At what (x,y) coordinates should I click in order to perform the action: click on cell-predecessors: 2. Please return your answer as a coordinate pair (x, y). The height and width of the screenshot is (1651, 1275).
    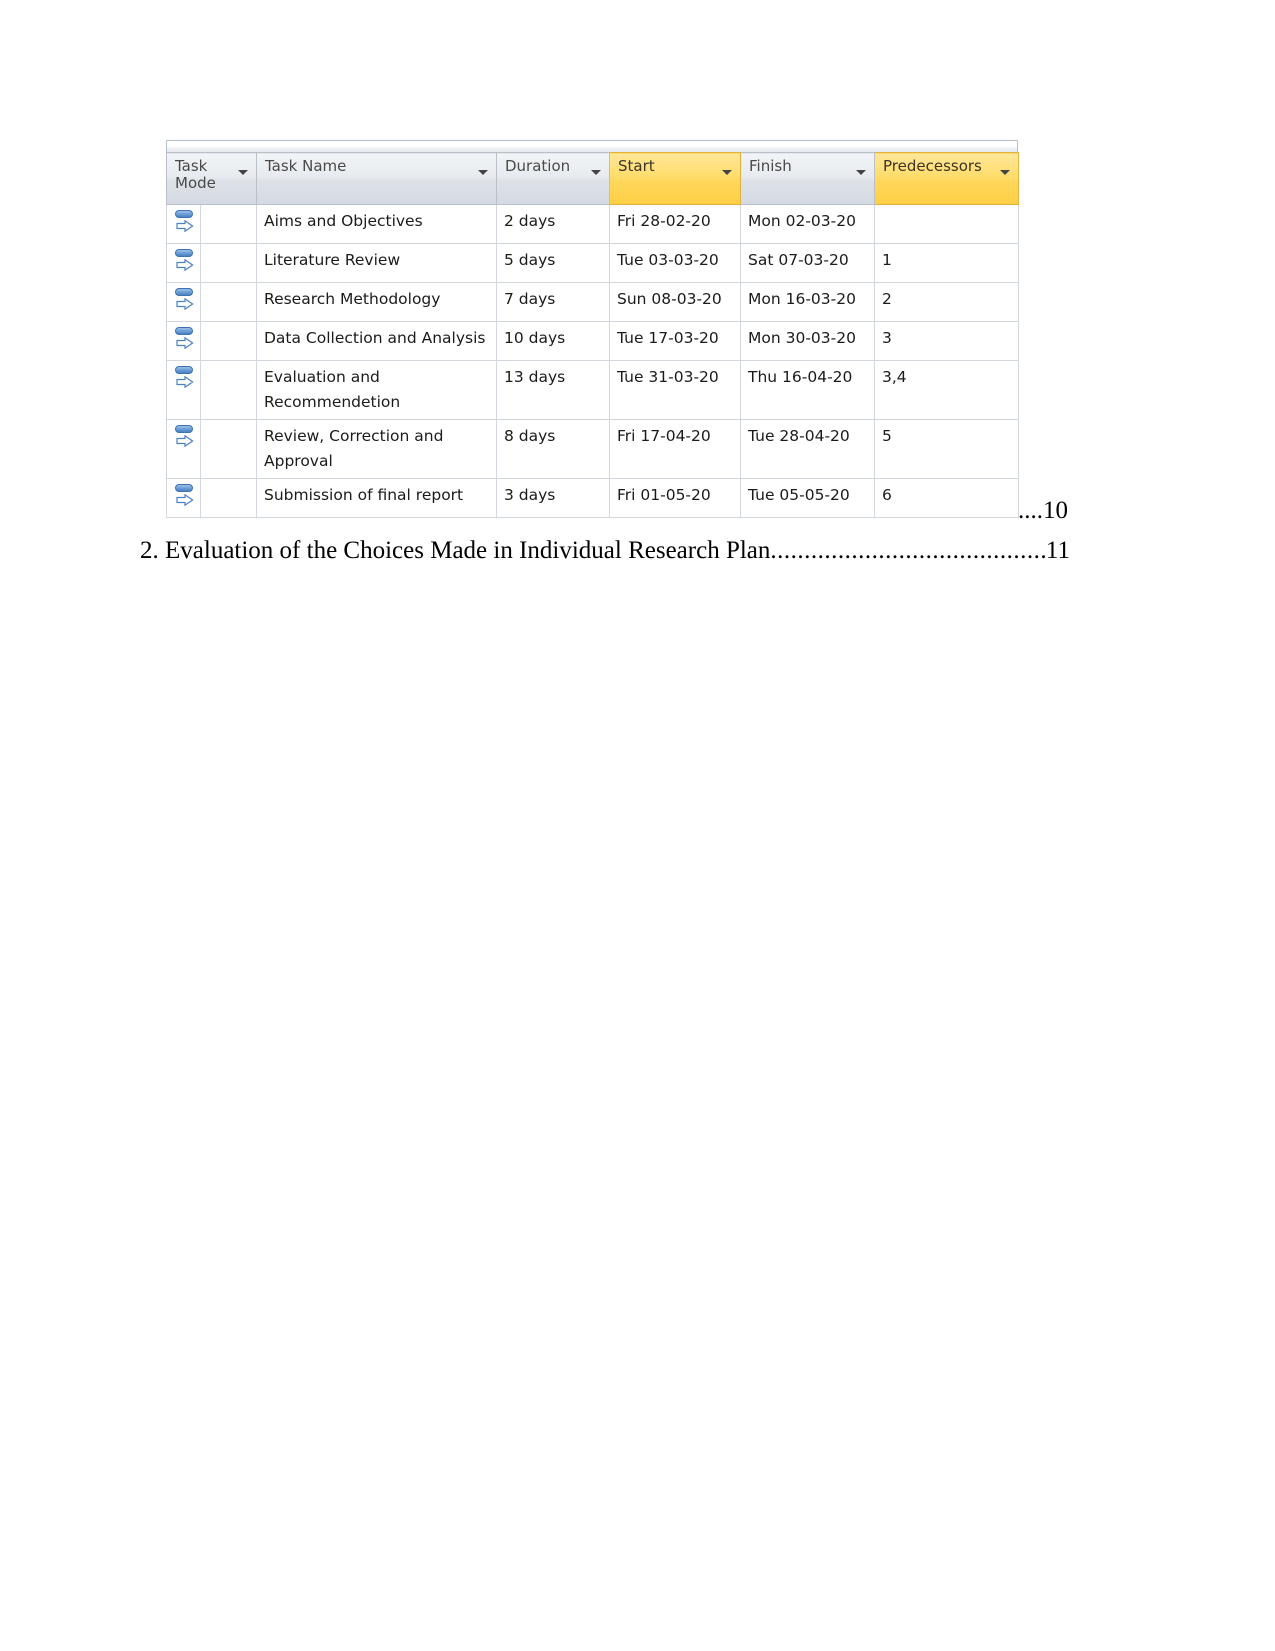
    Looking at the image, I should click on (946, 302).